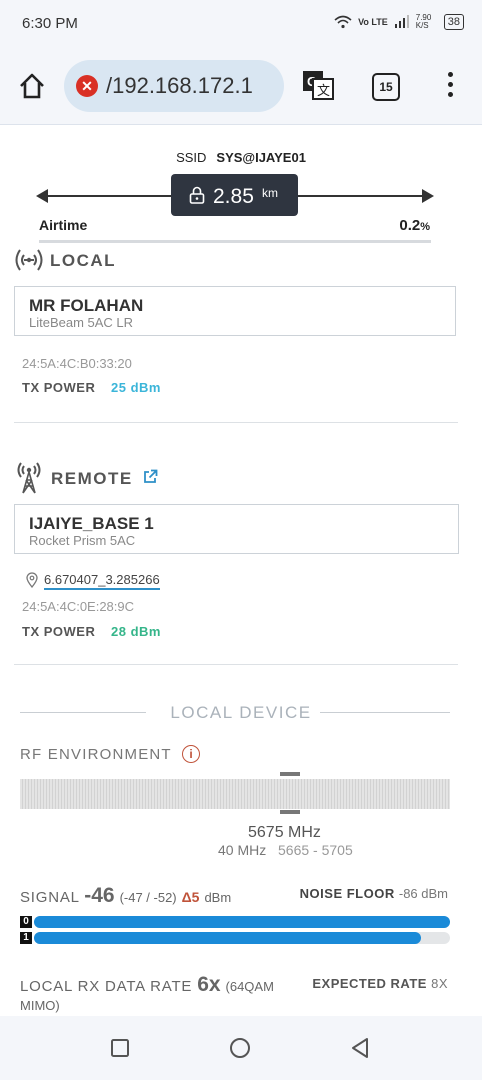 The height and width of the screenshot is (1080, 482). Describe the element at coordinates (428, 196) in the screenshot. I see `arrow-right-icon` at that location.